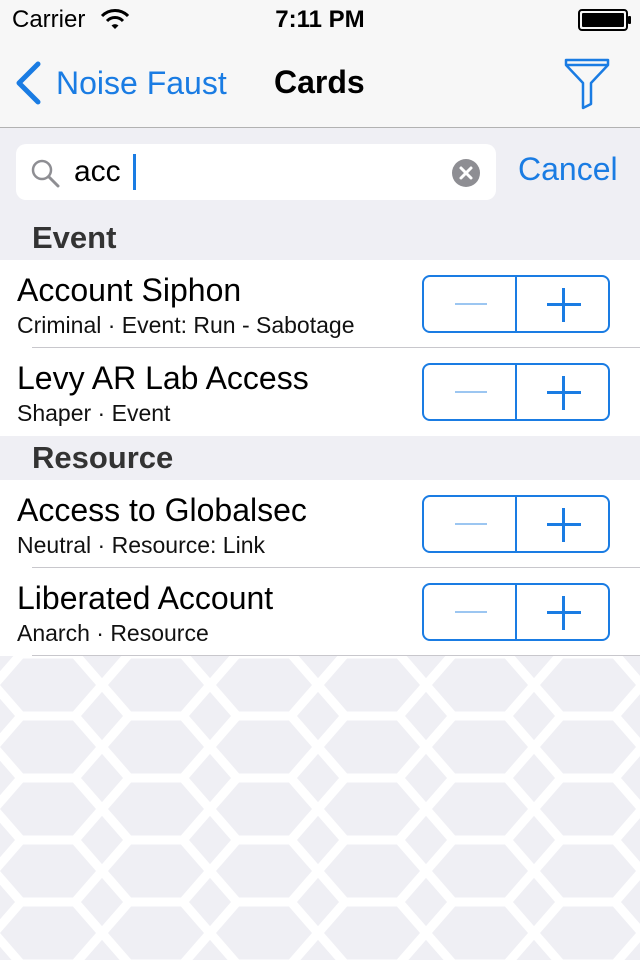 The image size is (640, 960). I want to click on search-bar: Cancel, so click(320, 172).